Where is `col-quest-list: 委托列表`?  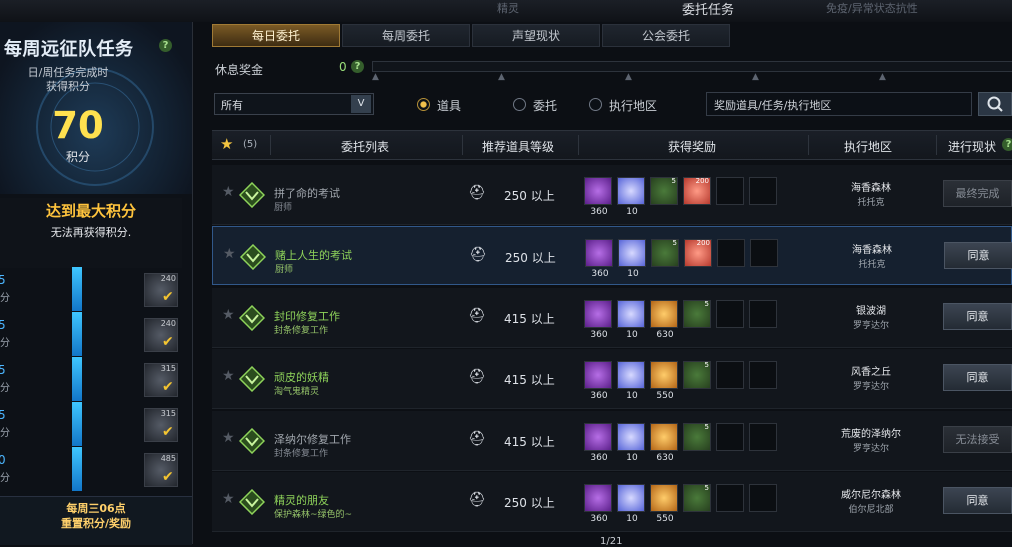 col-quest-list: 委托列表 is located at coordinates (365, 146).